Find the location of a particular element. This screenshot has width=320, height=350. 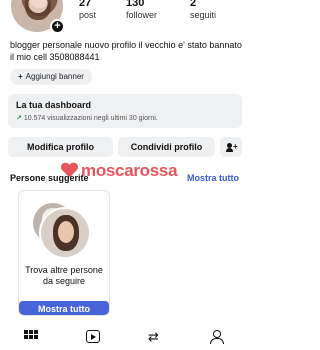

show-all-link: Mostra tutto is located at coordinates (213, 178).